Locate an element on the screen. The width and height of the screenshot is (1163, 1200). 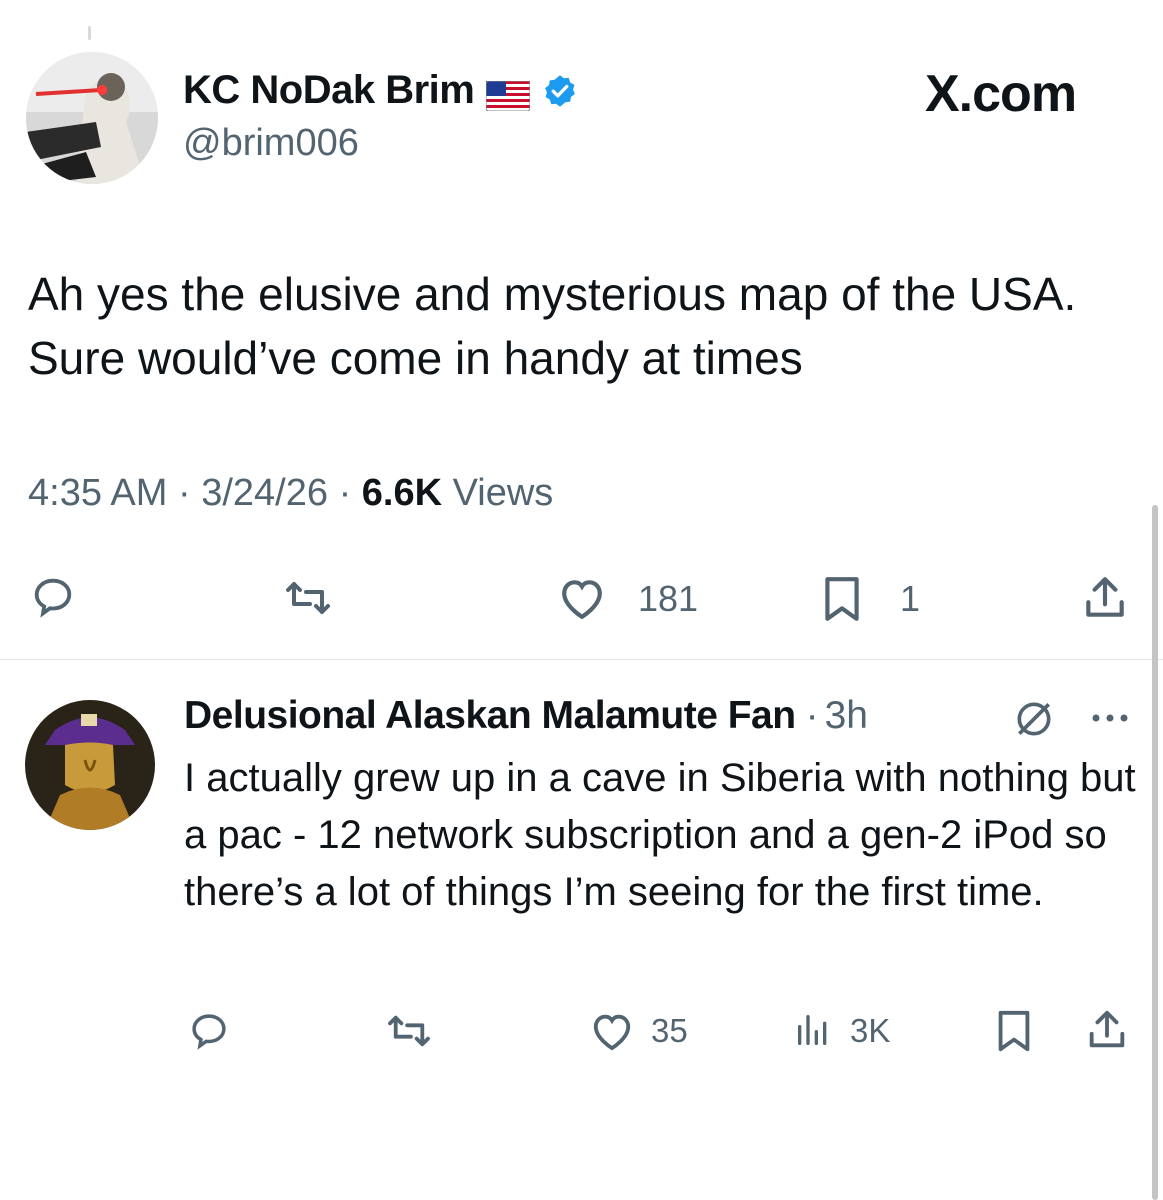
reply-icon is located at coordinates (53, 599).